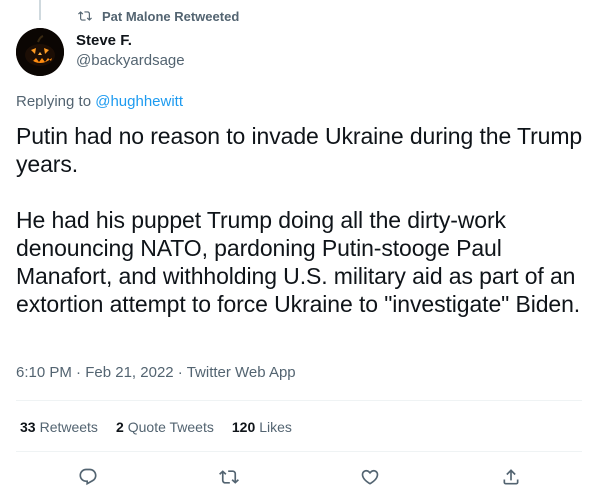 The image size is (598, 501). What do you see at coordinates (28, 427) in the screenshot?
I see `retweets-count: 33` at bounding box center [28, 427].